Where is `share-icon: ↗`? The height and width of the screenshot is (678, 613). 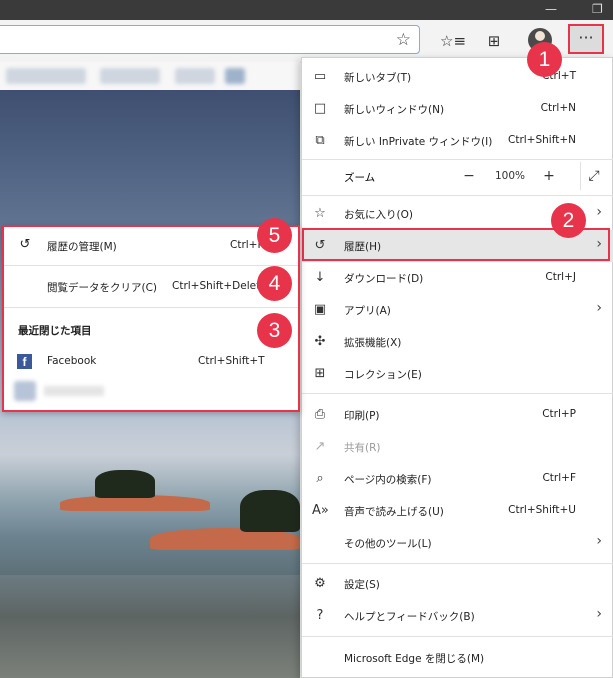
share-icon: ↗ is located at coordinates (320, 446).